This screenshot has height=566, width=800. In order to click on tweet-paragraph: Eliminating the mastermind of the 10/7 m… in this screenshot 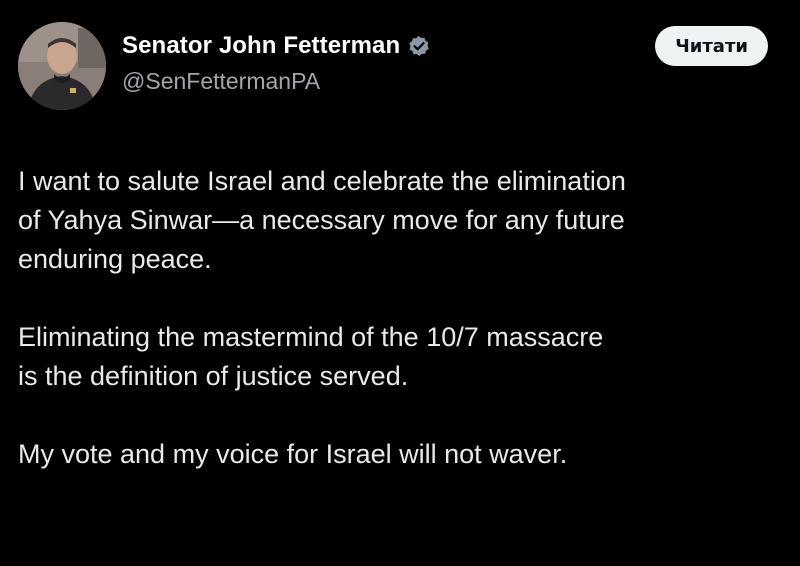, I will do `click(403, 357)`.